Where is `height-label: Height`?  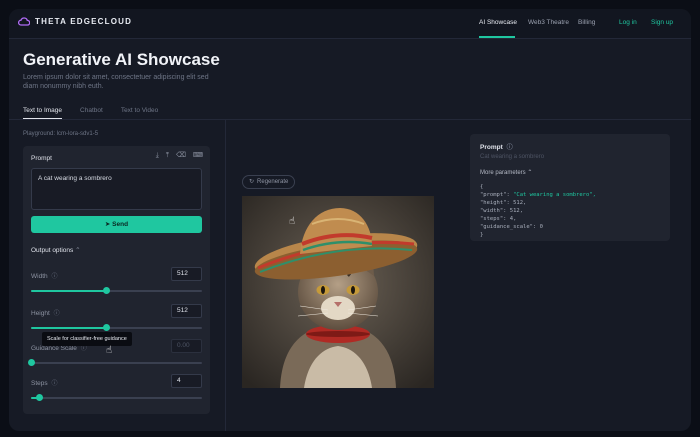 height-label: Height is located at coordinates (40, 313).